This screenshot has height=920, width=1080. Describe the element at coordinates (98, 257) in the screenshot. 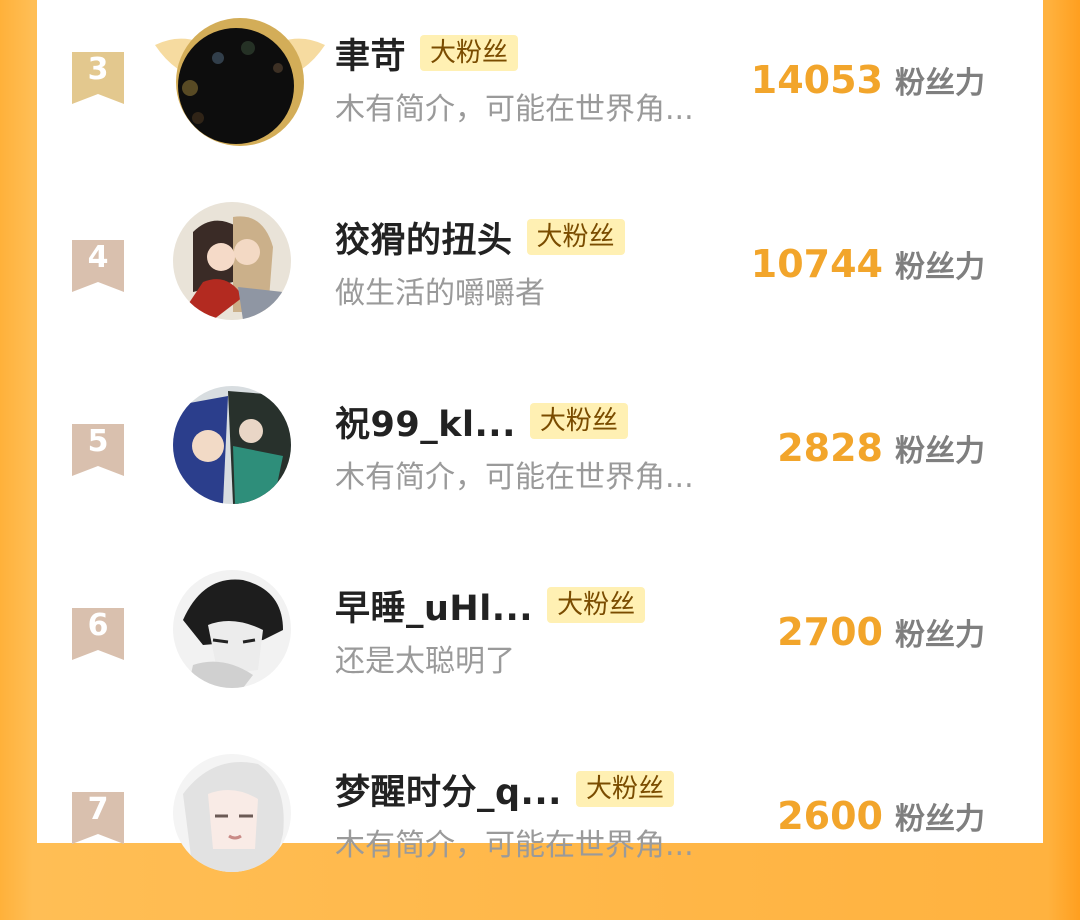

I see `rank-number: 4` at that location.